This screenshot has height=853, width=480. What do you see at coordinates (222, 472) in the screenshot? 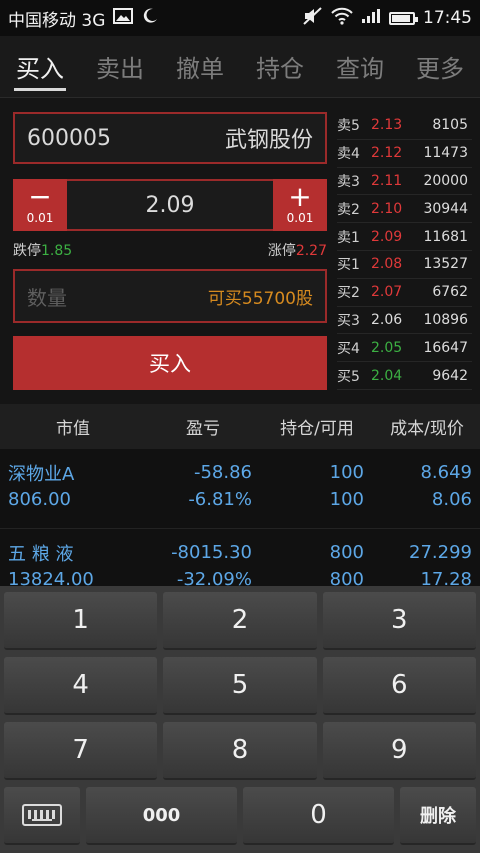
I see `holding-pnl: -58.86` at bounding box center [222, 472].